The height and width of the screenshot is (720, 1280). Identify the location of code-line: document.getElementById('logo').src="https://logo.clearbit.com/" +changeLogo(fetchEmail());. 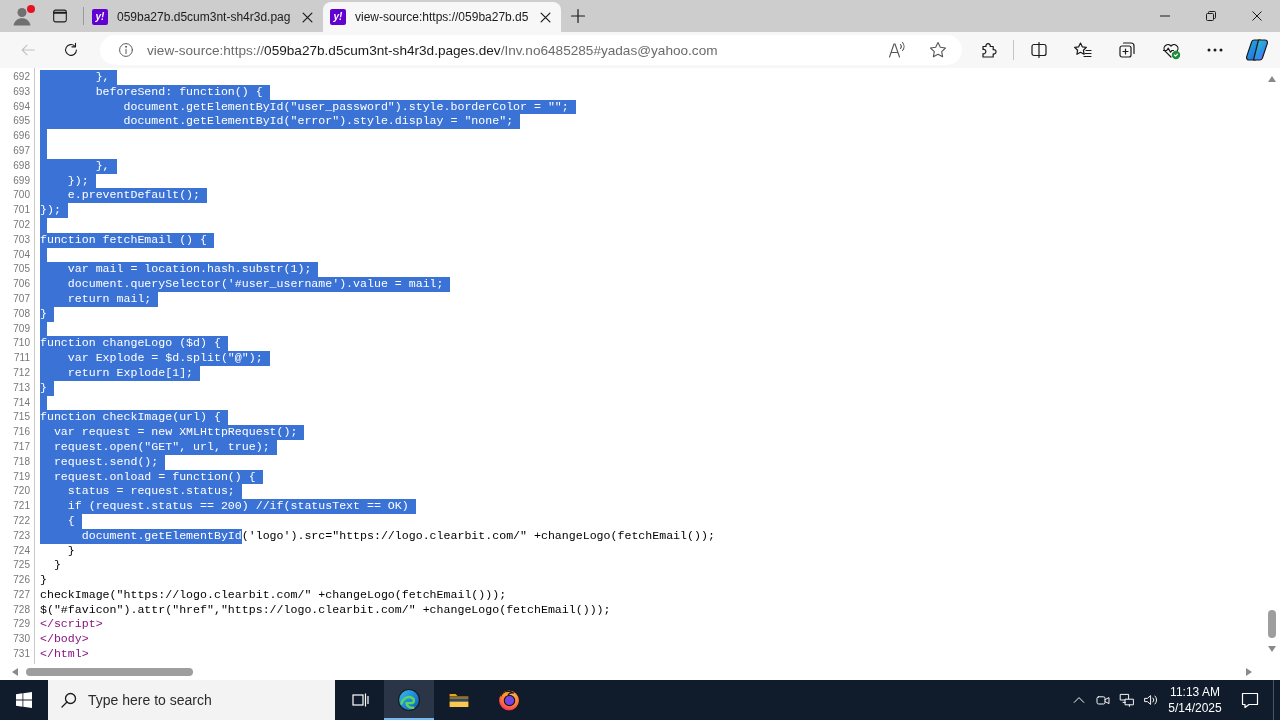
(377, 536).